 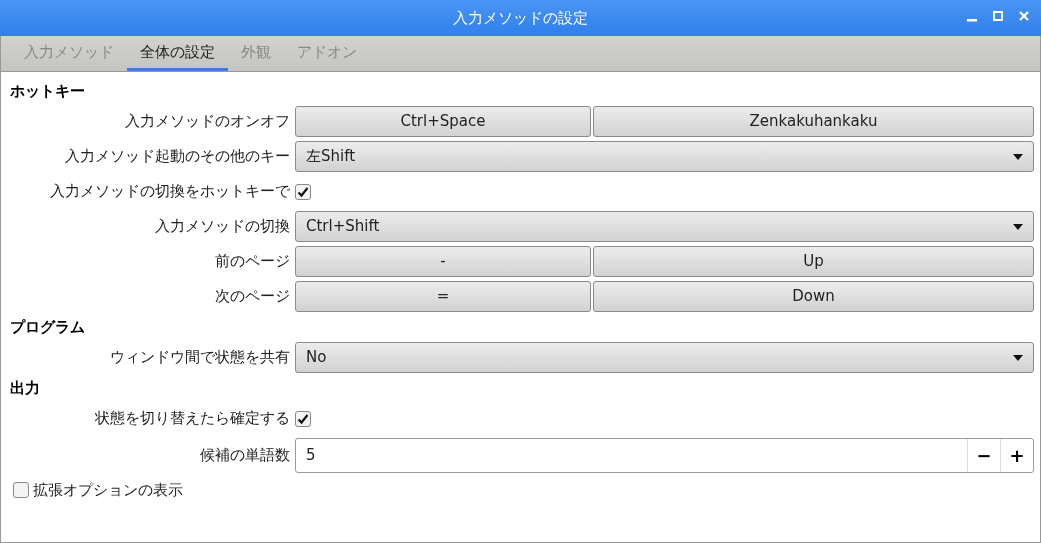 I want to click on setting-label: 入力メソッド起動のその他のキー, so click(x=177, y=157).